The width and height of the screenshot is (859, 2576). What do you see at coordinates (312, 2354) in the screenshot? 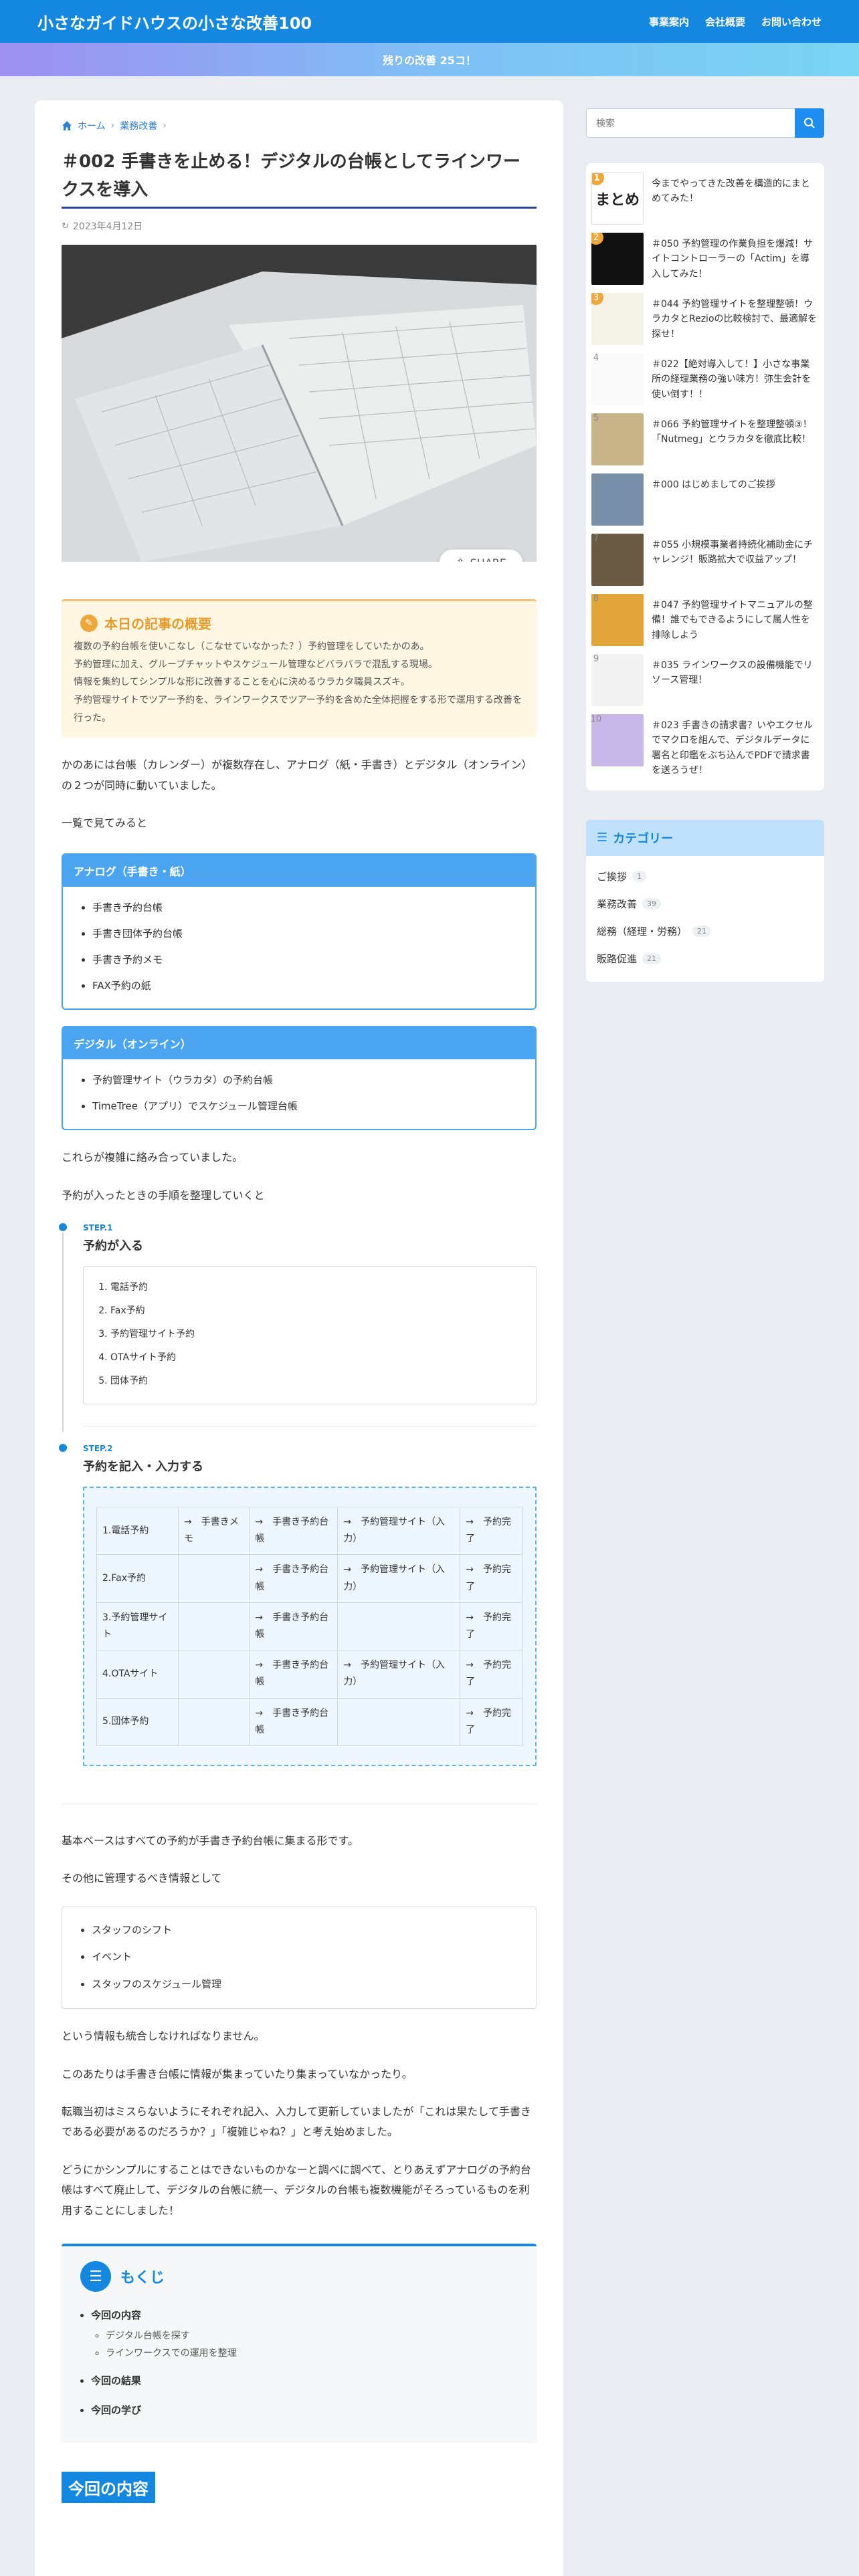
I see `toc-subitem: ラインワークスでの運用を整理` at bounding box center [312, 2354].